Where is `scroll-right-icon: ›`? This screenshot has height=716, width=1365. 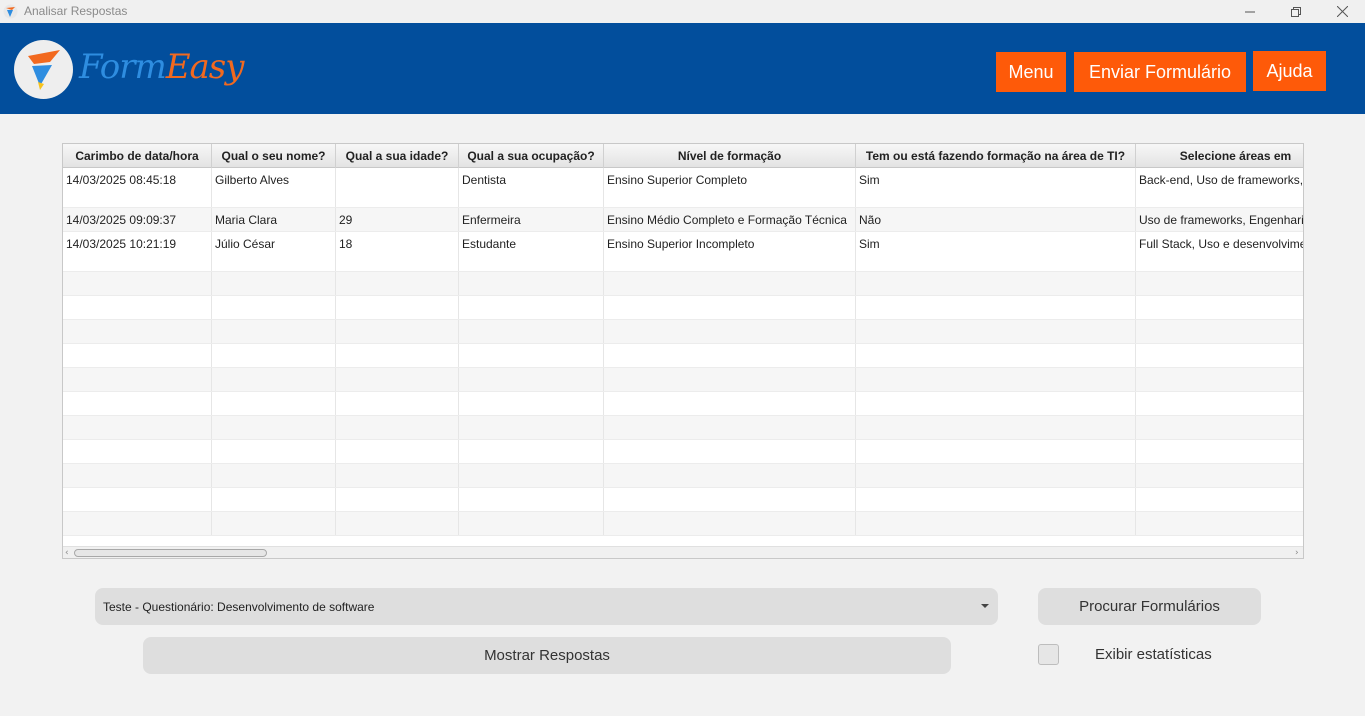 scroll-right-icon: › is located at coordinates (1297, 552).